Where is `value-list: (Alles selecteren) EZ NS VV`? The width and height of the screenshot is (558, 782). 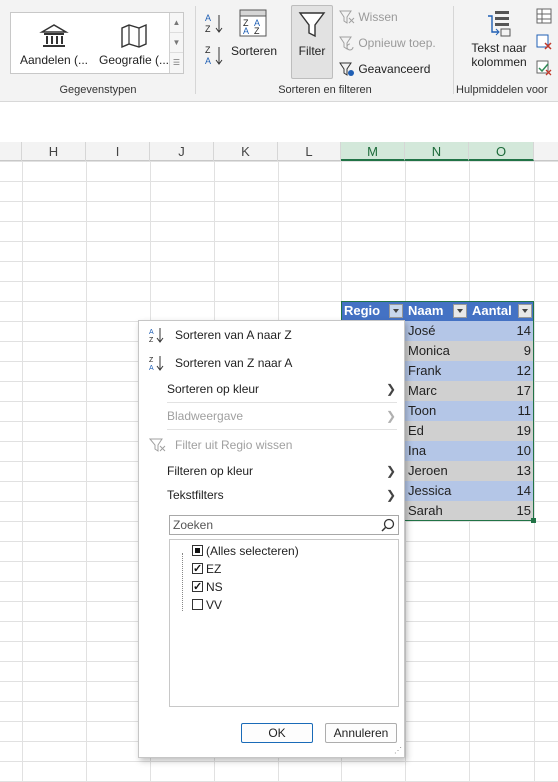 value-list: (Alles selecteren) EZ NS VV is located at coordinates (284, 623).